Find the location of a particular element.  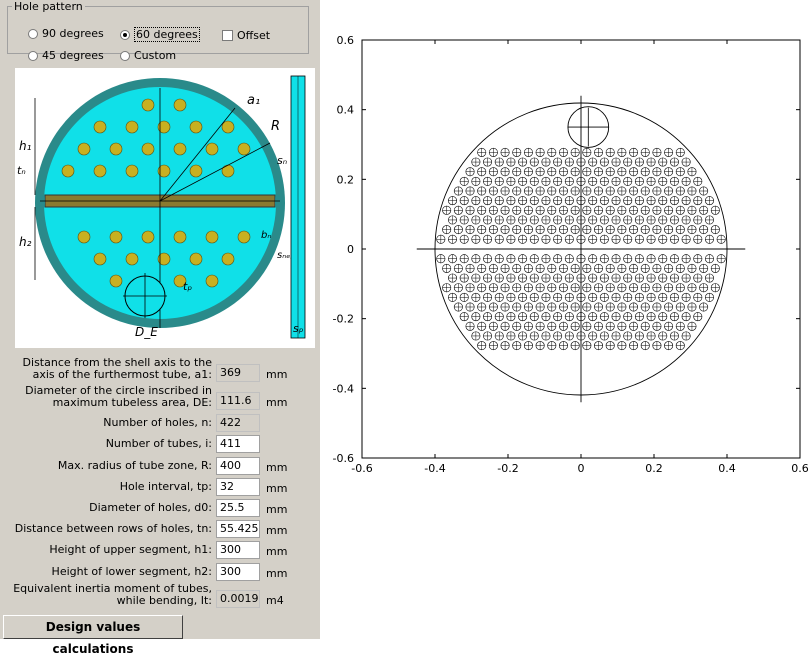

param-label: Number of holes, n: is located at coordinates (157, 422).